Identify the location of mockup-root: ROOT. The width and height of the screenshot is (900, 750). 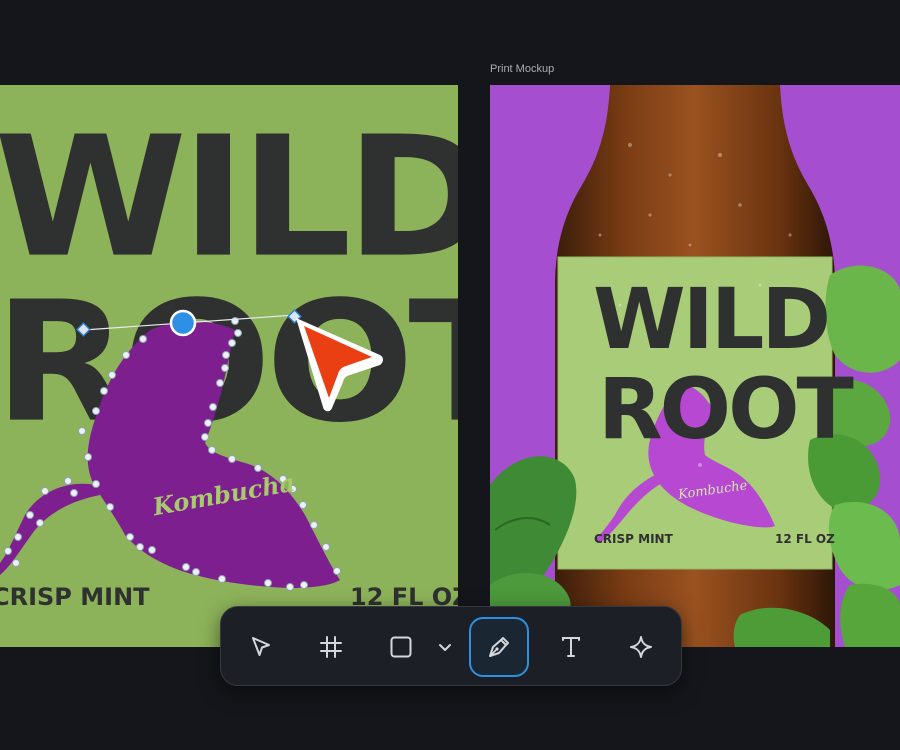
(726, 409).